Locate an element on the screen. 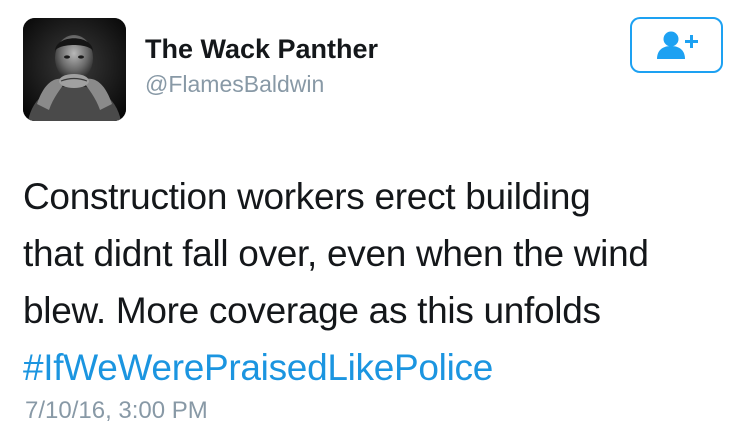  avatar is located at coordinates (74, 69).